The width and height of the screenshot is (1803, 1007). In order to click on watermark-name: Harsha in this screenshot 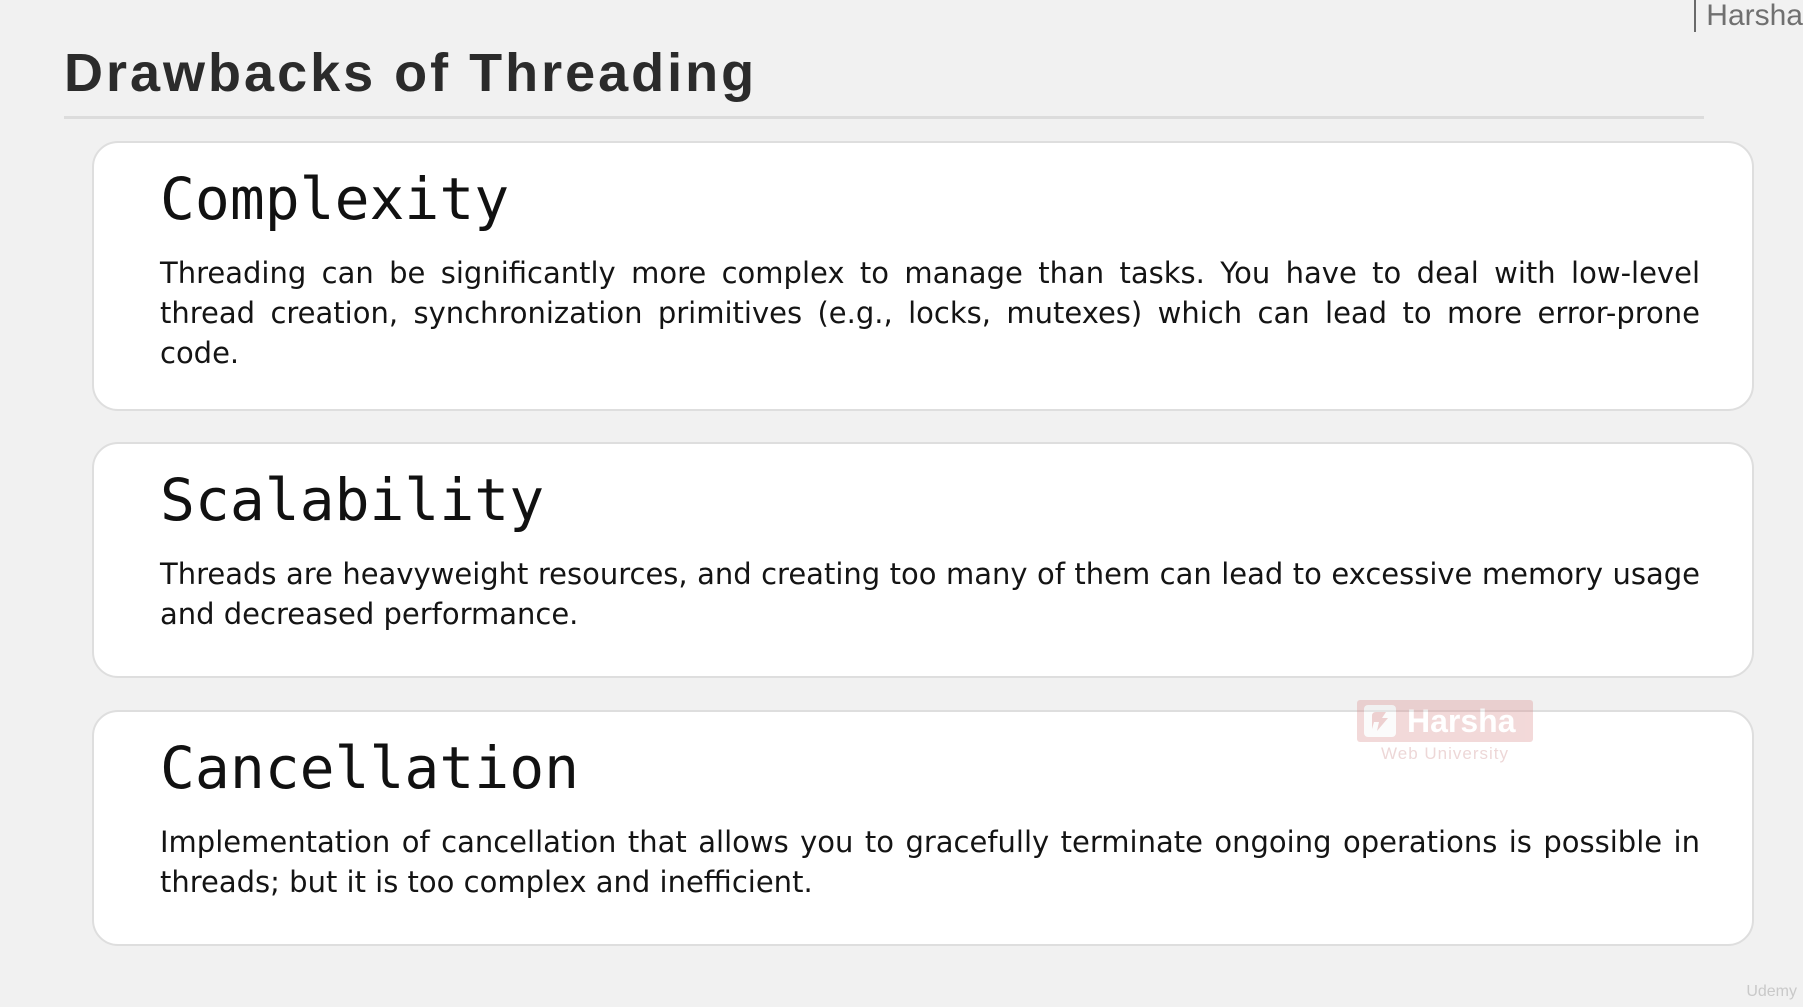, I will do `click(1461, 721)`.